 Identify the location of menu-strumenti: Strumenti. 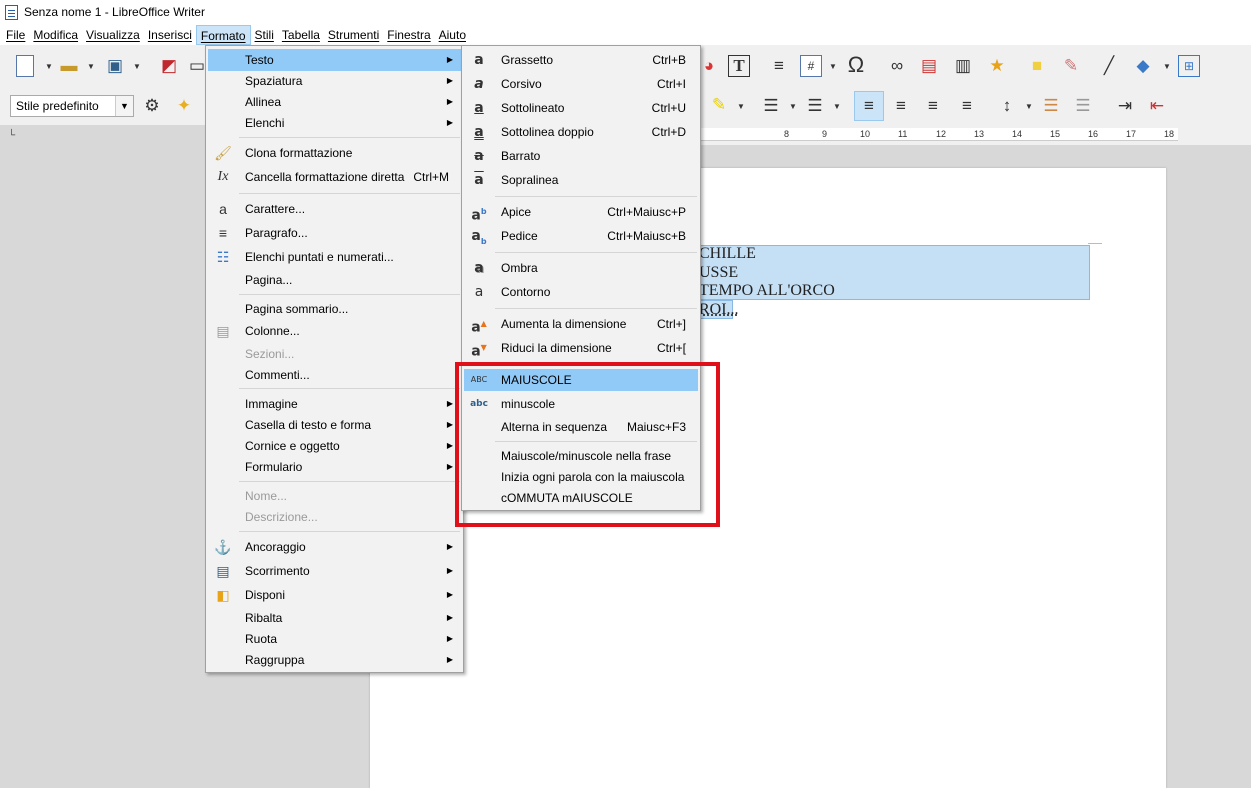
(353, 35).